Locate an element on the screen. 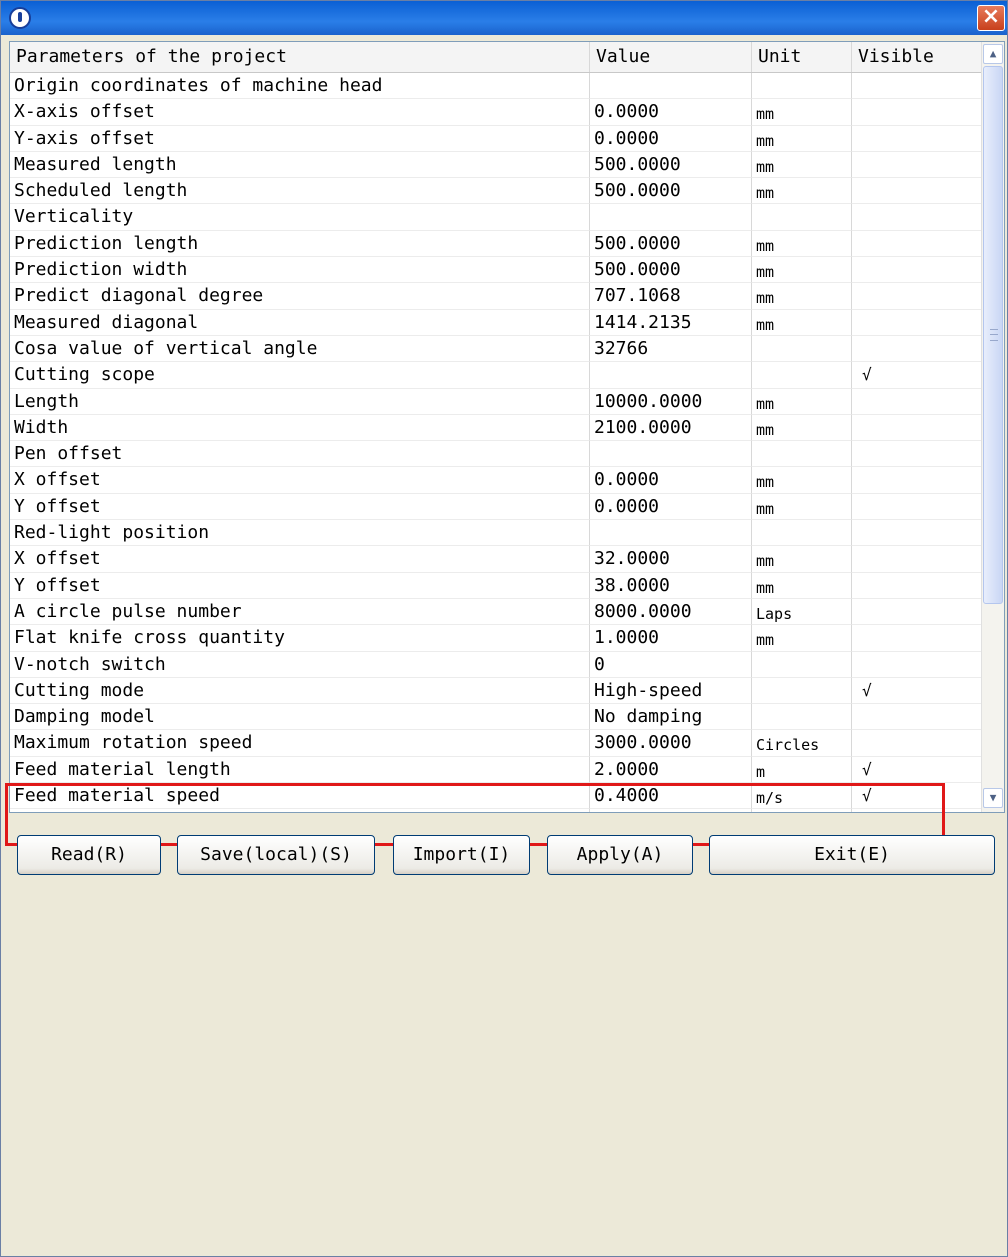  vertical-scrollbar: ▲ ▼ is located at coordinates (992, 427).